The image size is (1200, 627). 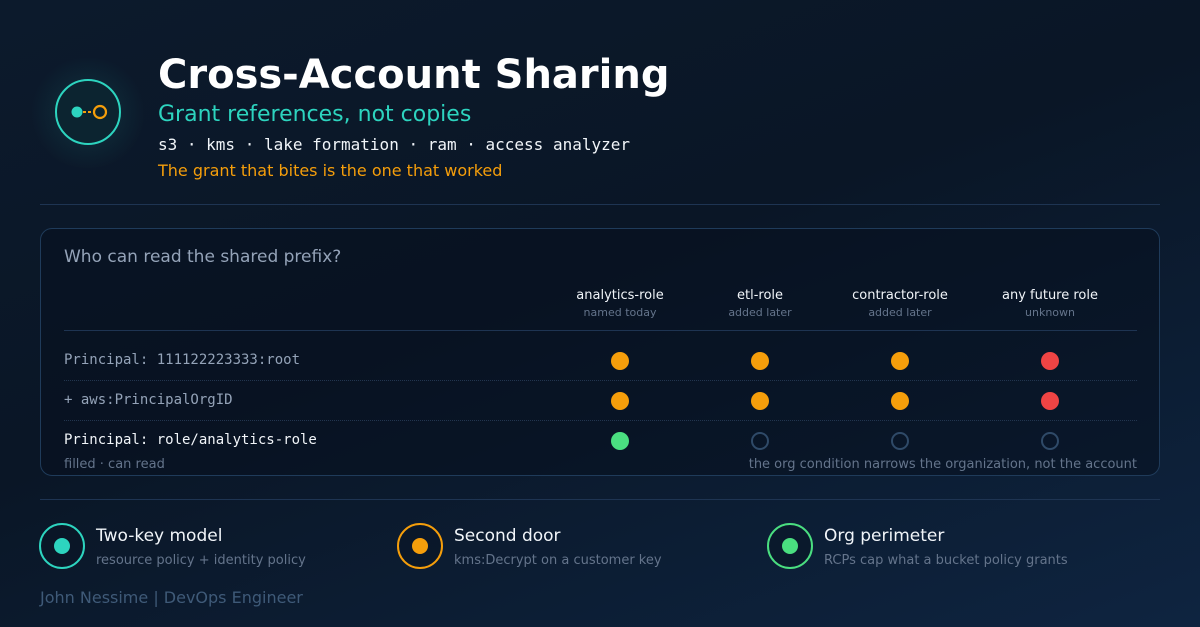 I want to click on row-label: + aws:PrincipalOrgID, so click(x=148, y=400).